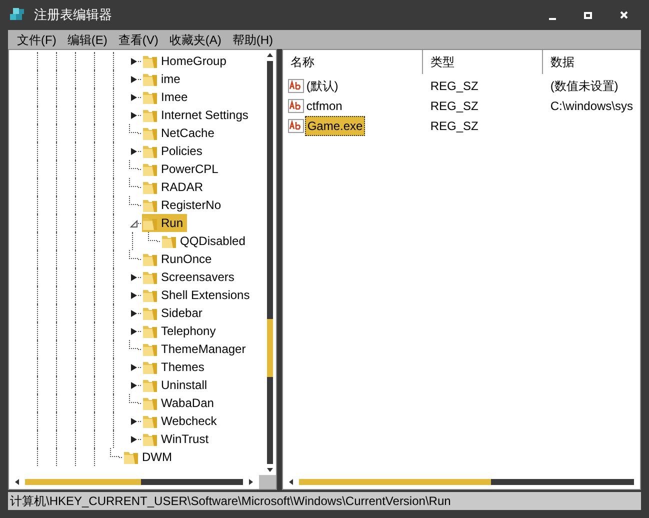 This screenshot has height=518, width=649. I want to click on tree-item: WinTrust, so click(185, 439).